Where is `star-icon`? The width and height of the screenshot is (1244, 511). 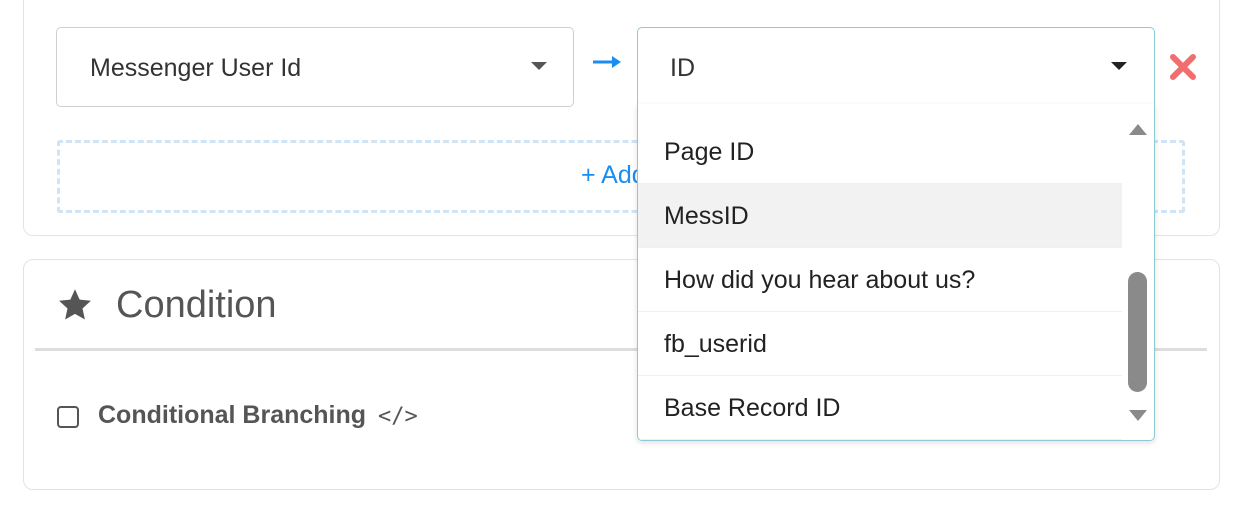 star-icon is located at coordinates (75, 304).